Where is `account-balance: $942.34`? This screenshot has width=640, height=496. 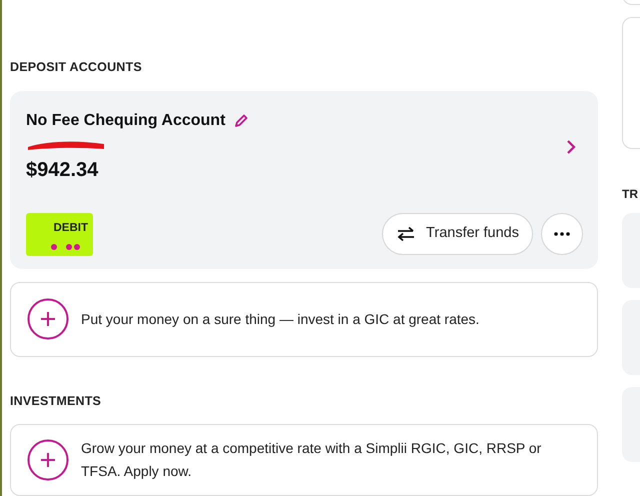 account-balance: $942.34 is located at coordinates (63, 170).